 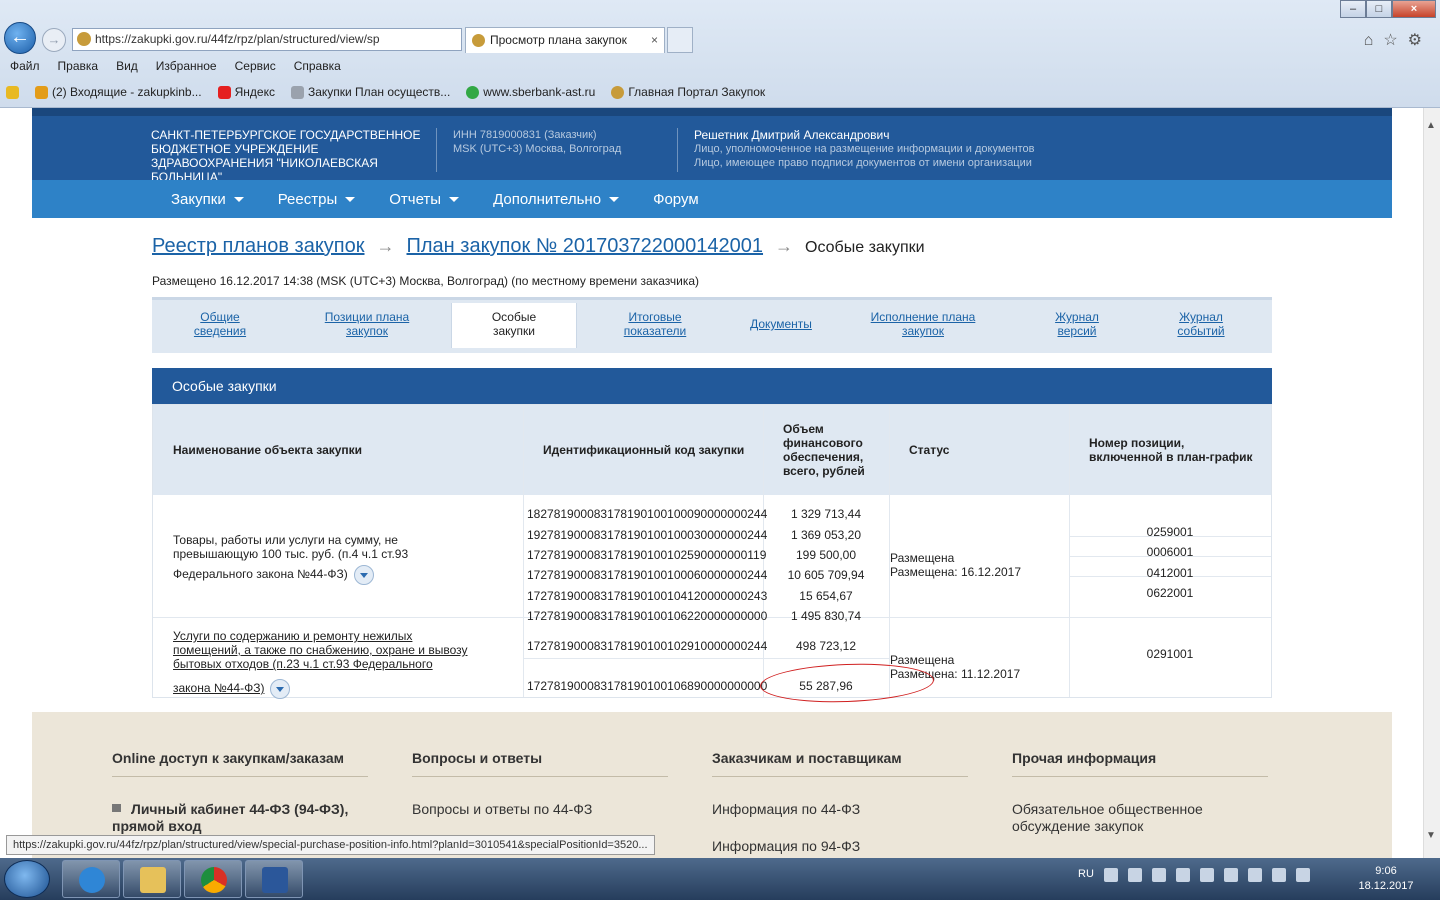 I want to click on new-tab-button, so click(x=680, y=40).